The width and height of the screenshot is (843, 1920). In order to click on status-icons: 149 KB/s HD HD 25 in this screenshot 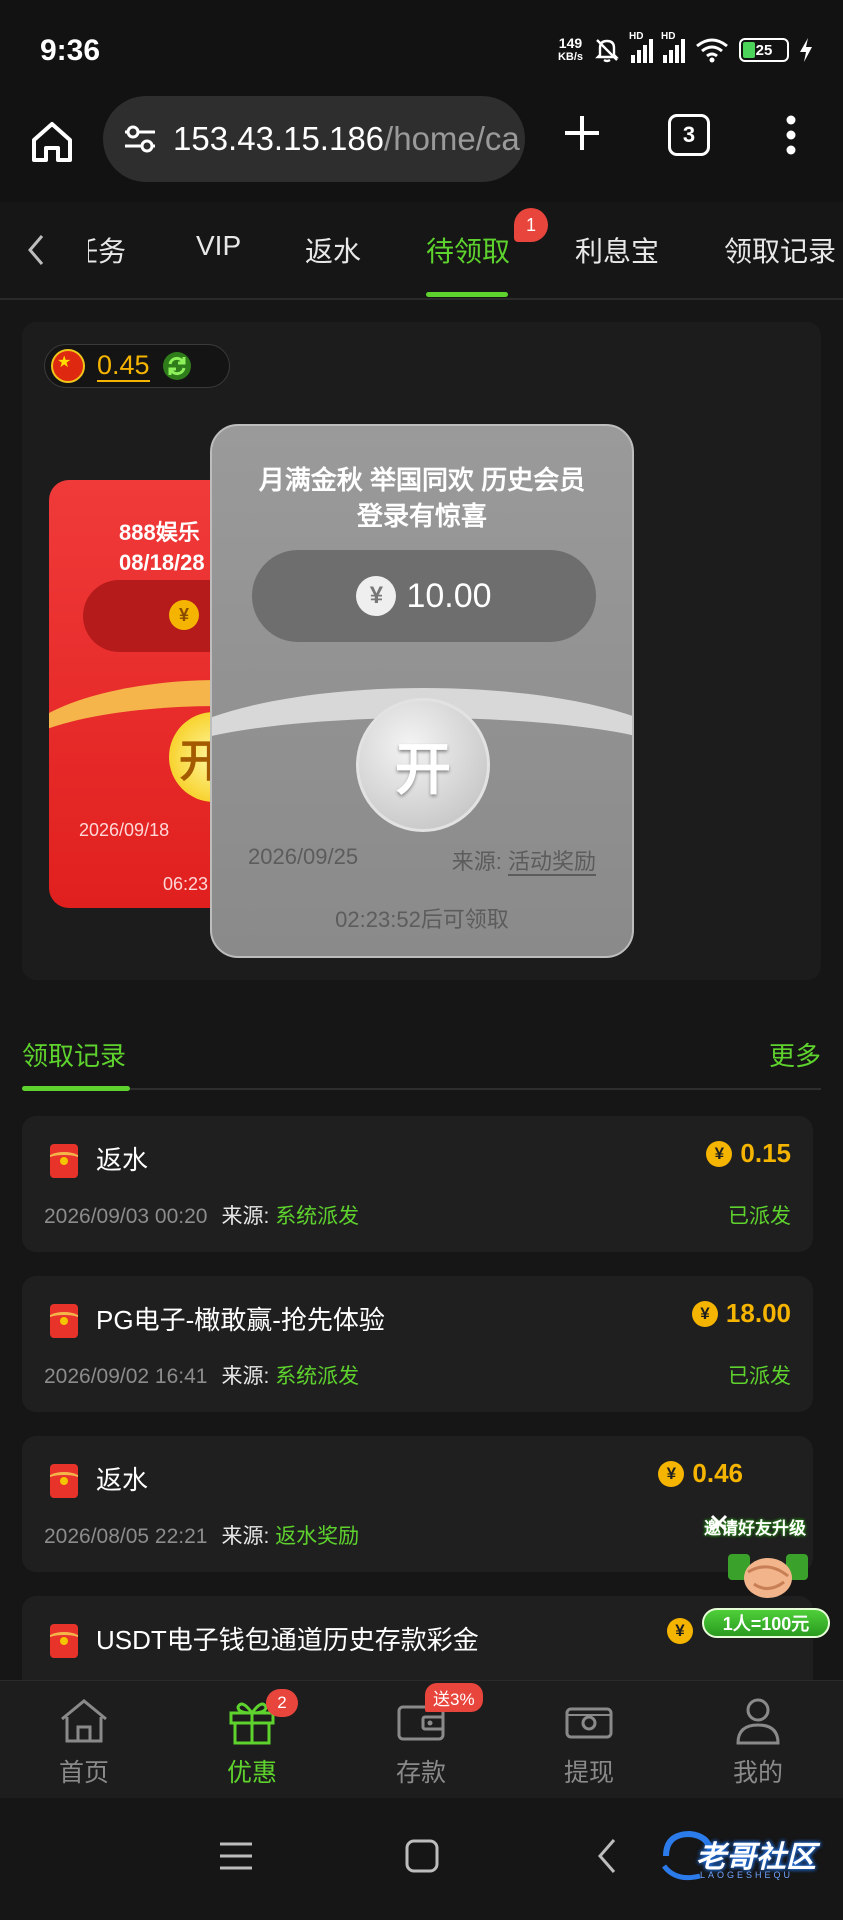, I will do `click(685, 47)`.